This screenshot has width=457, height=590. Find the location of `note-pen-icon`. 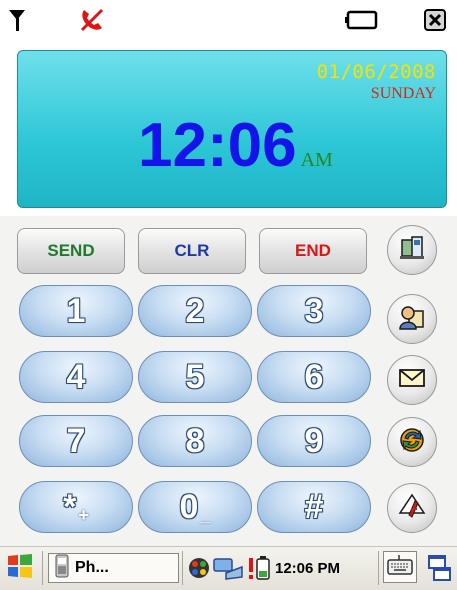

note-pen-icon is located at coordinates (412, 508).